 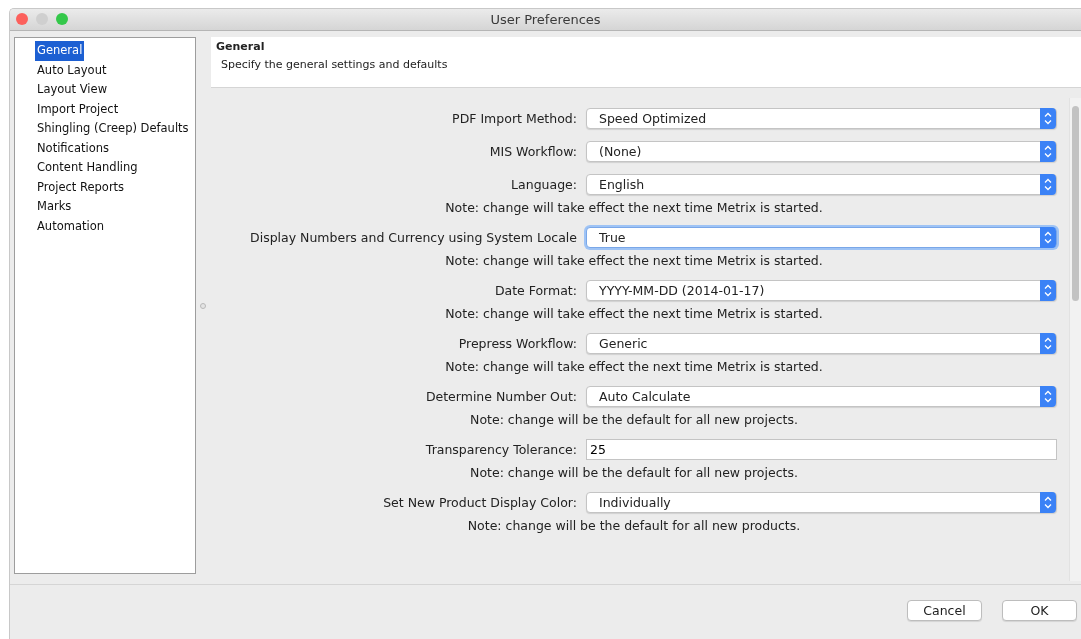 I want to click on select-dropdown: Generic, so click(x=821, y=343).